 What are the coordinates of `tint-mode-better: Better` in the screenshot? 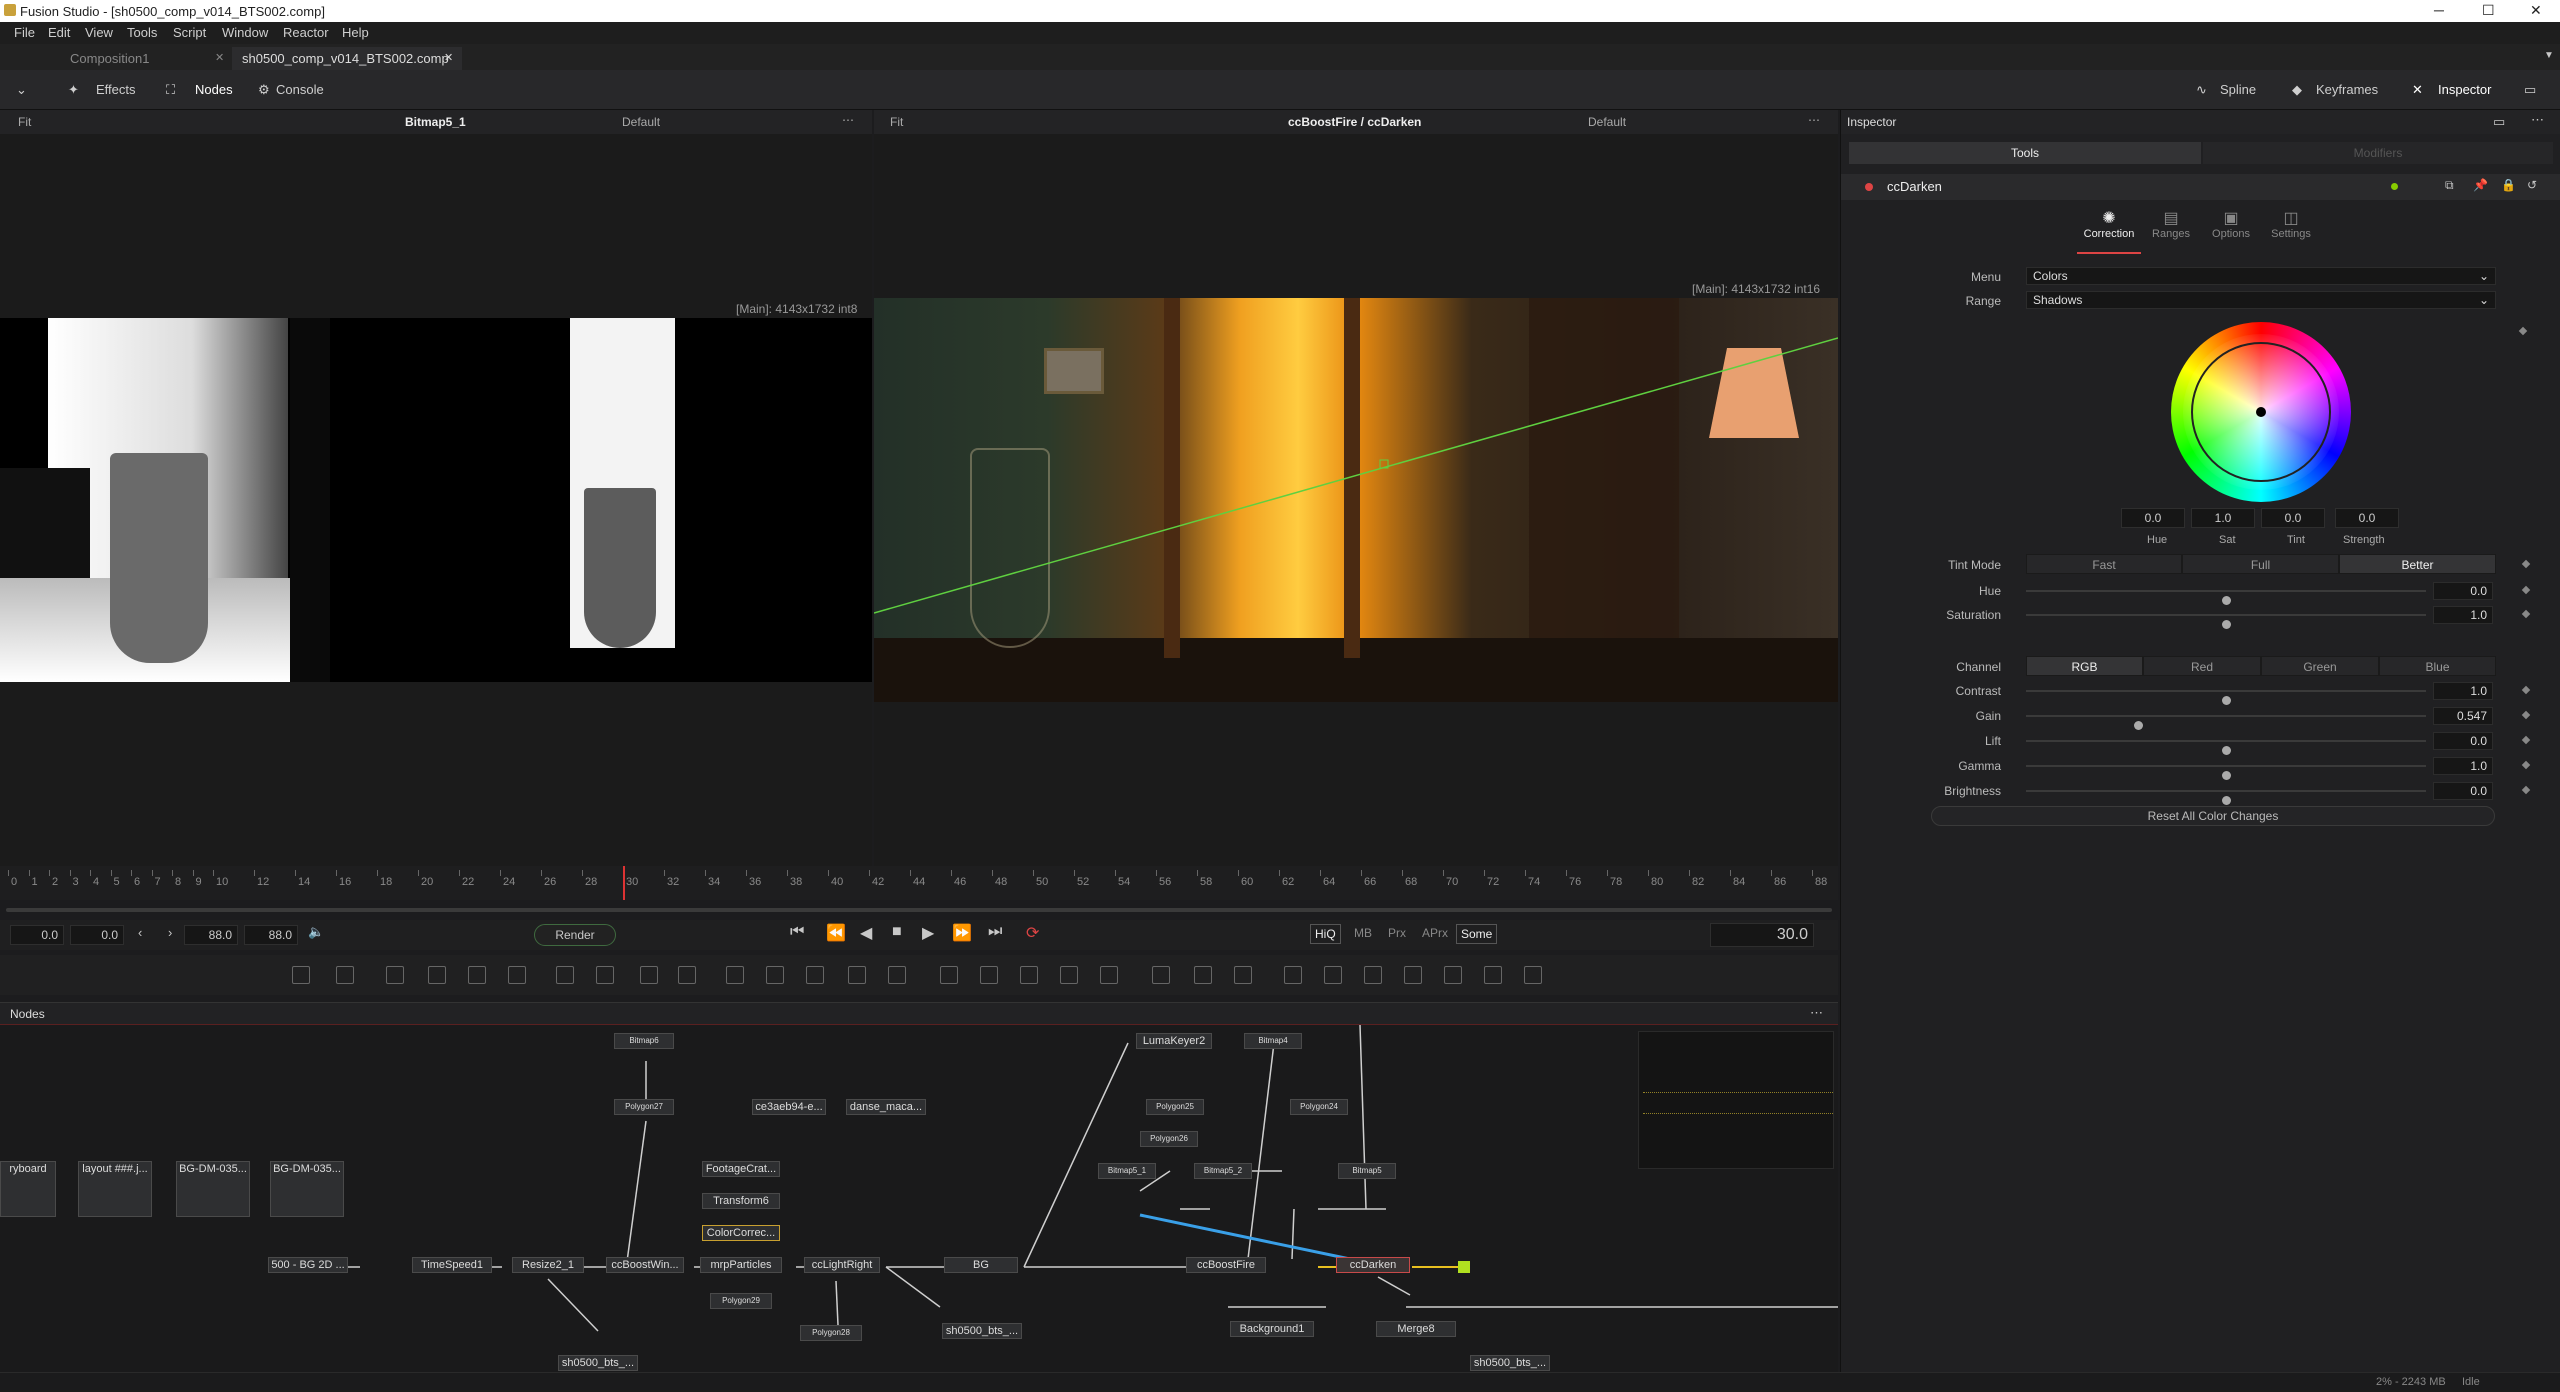 It's located at (2417, 564).